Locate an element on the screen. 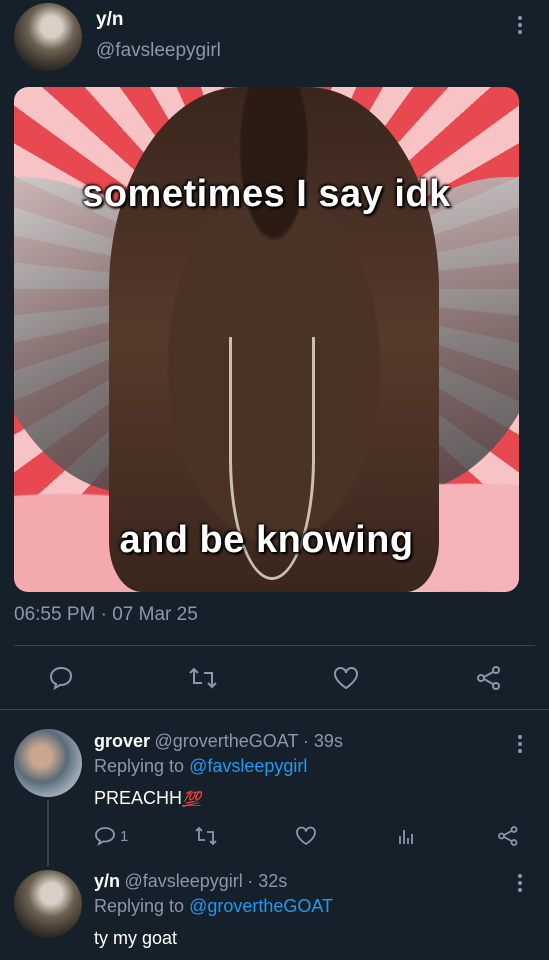  reply-text: ty my goat is located at coordinates (136, 938).